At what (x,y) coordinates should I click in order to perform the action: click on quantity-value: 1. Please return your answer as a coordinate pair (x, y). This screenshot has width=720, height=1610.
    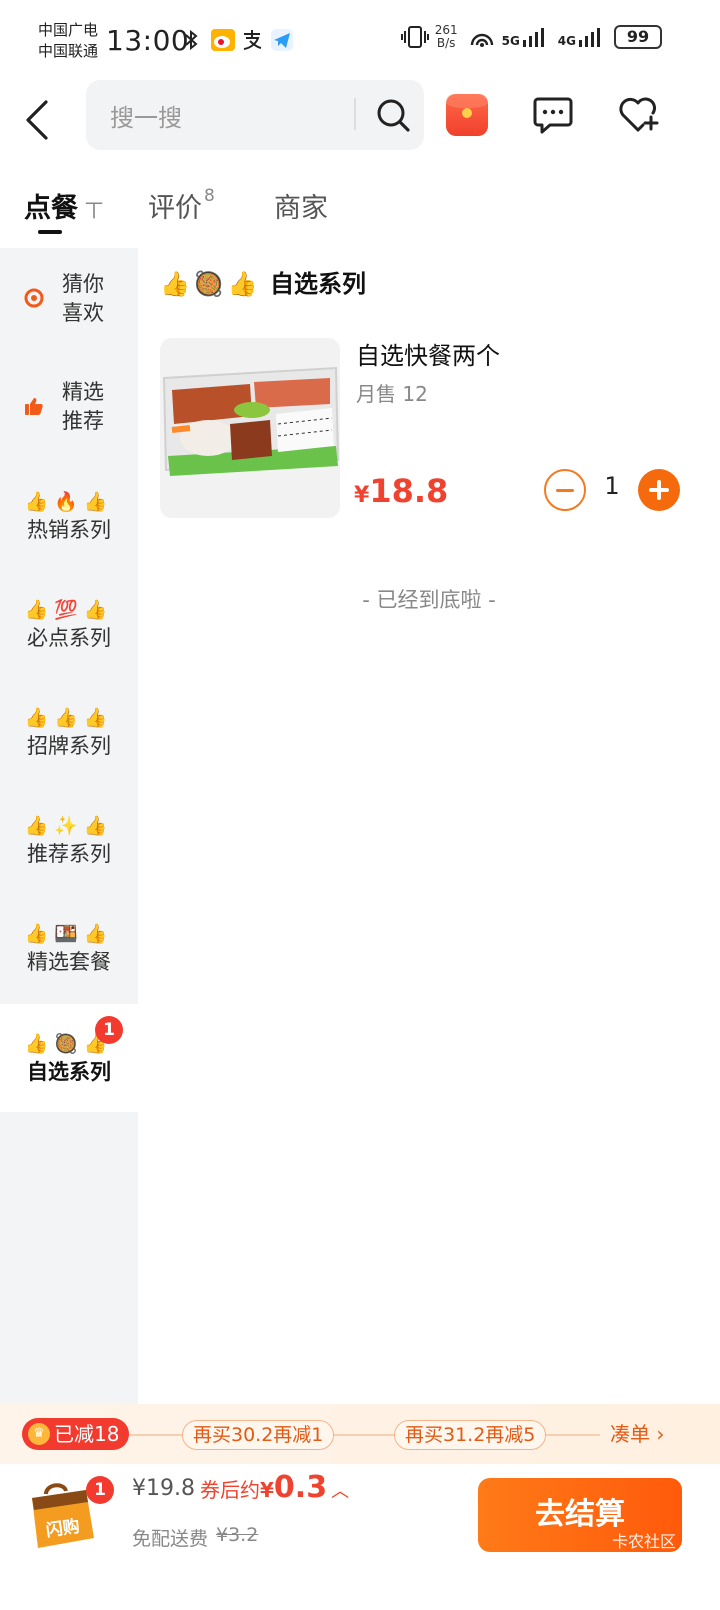
    Looking at the image, I should click on (612, 486).